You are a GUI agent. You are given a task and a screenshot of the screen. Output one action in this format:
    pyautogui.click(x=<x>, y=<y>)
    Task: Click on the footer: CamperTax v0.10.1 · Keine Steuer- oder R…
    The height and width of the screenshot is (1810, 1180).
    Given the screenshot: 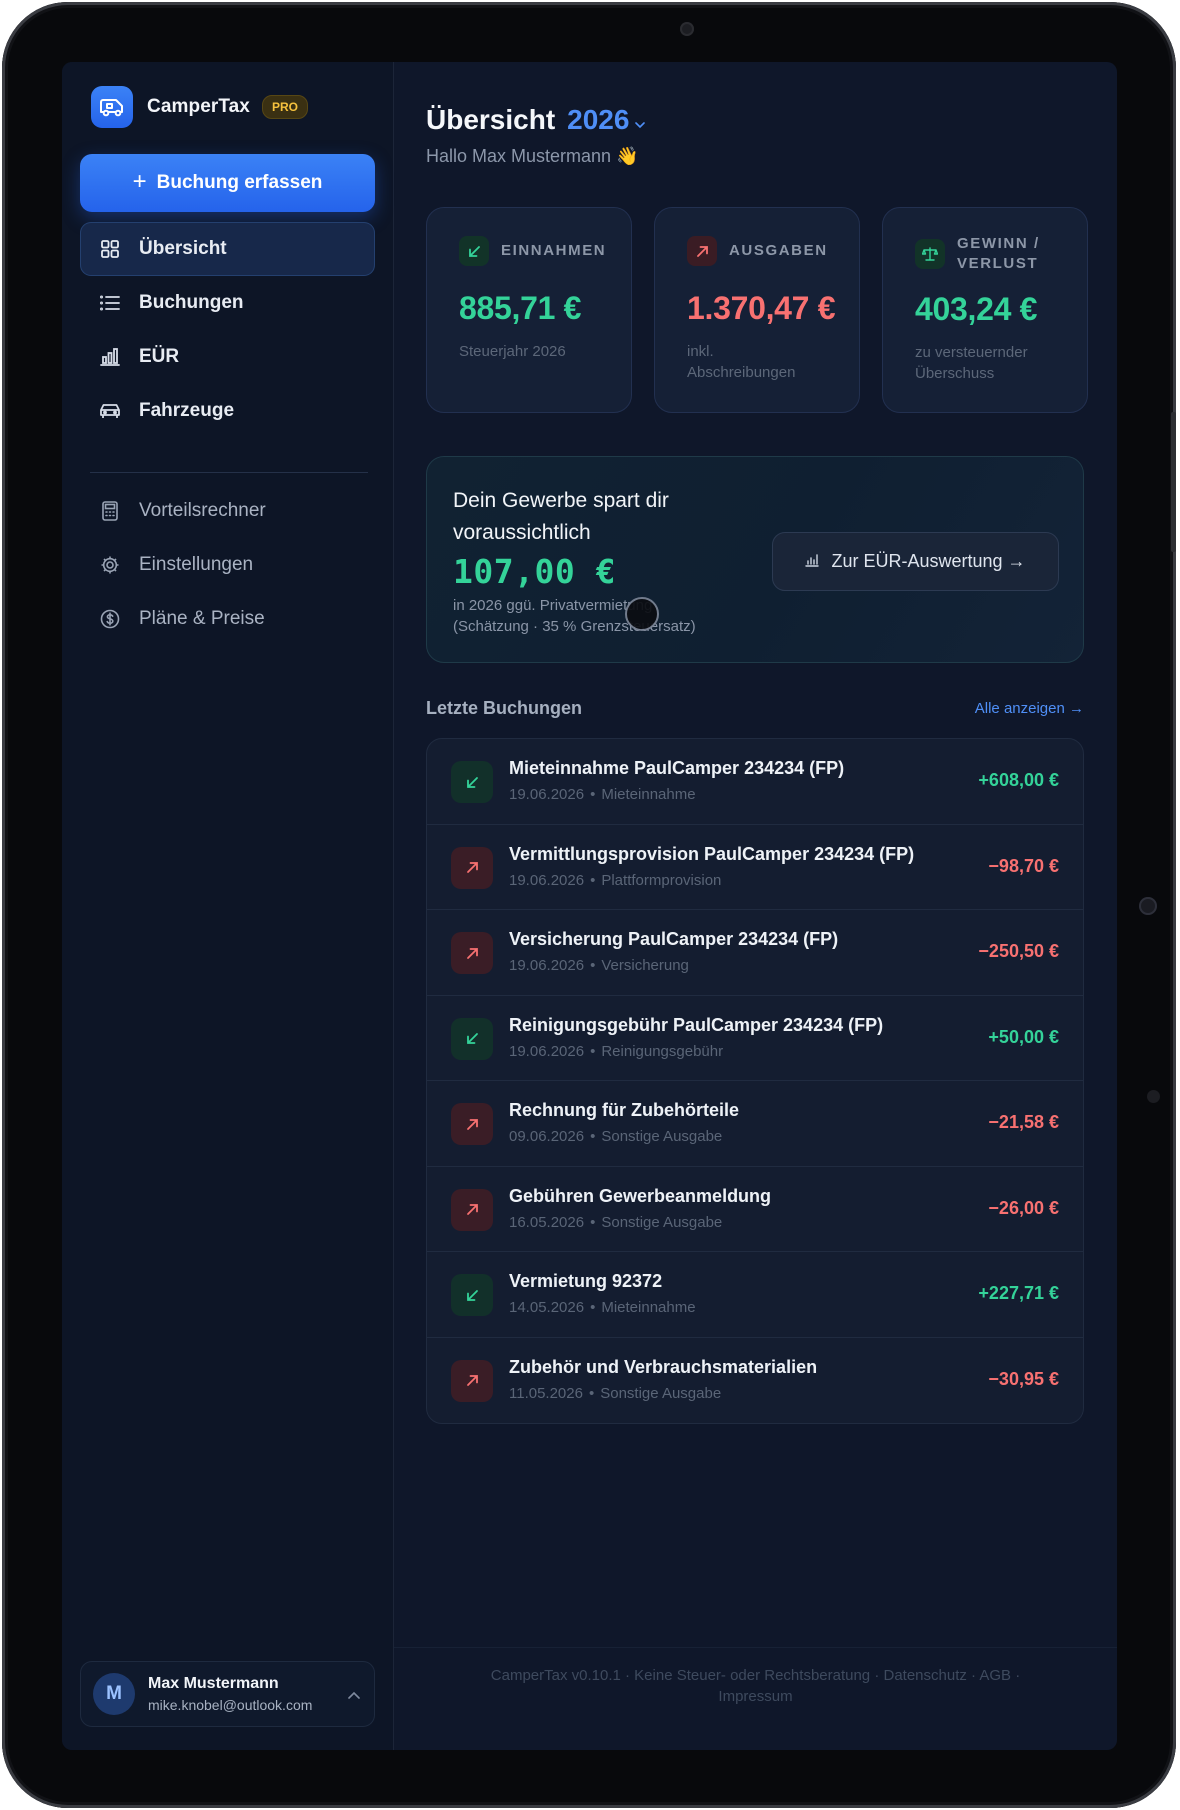 What is the action you would take?
    pyautogui.click(x=755, y=1686)
    